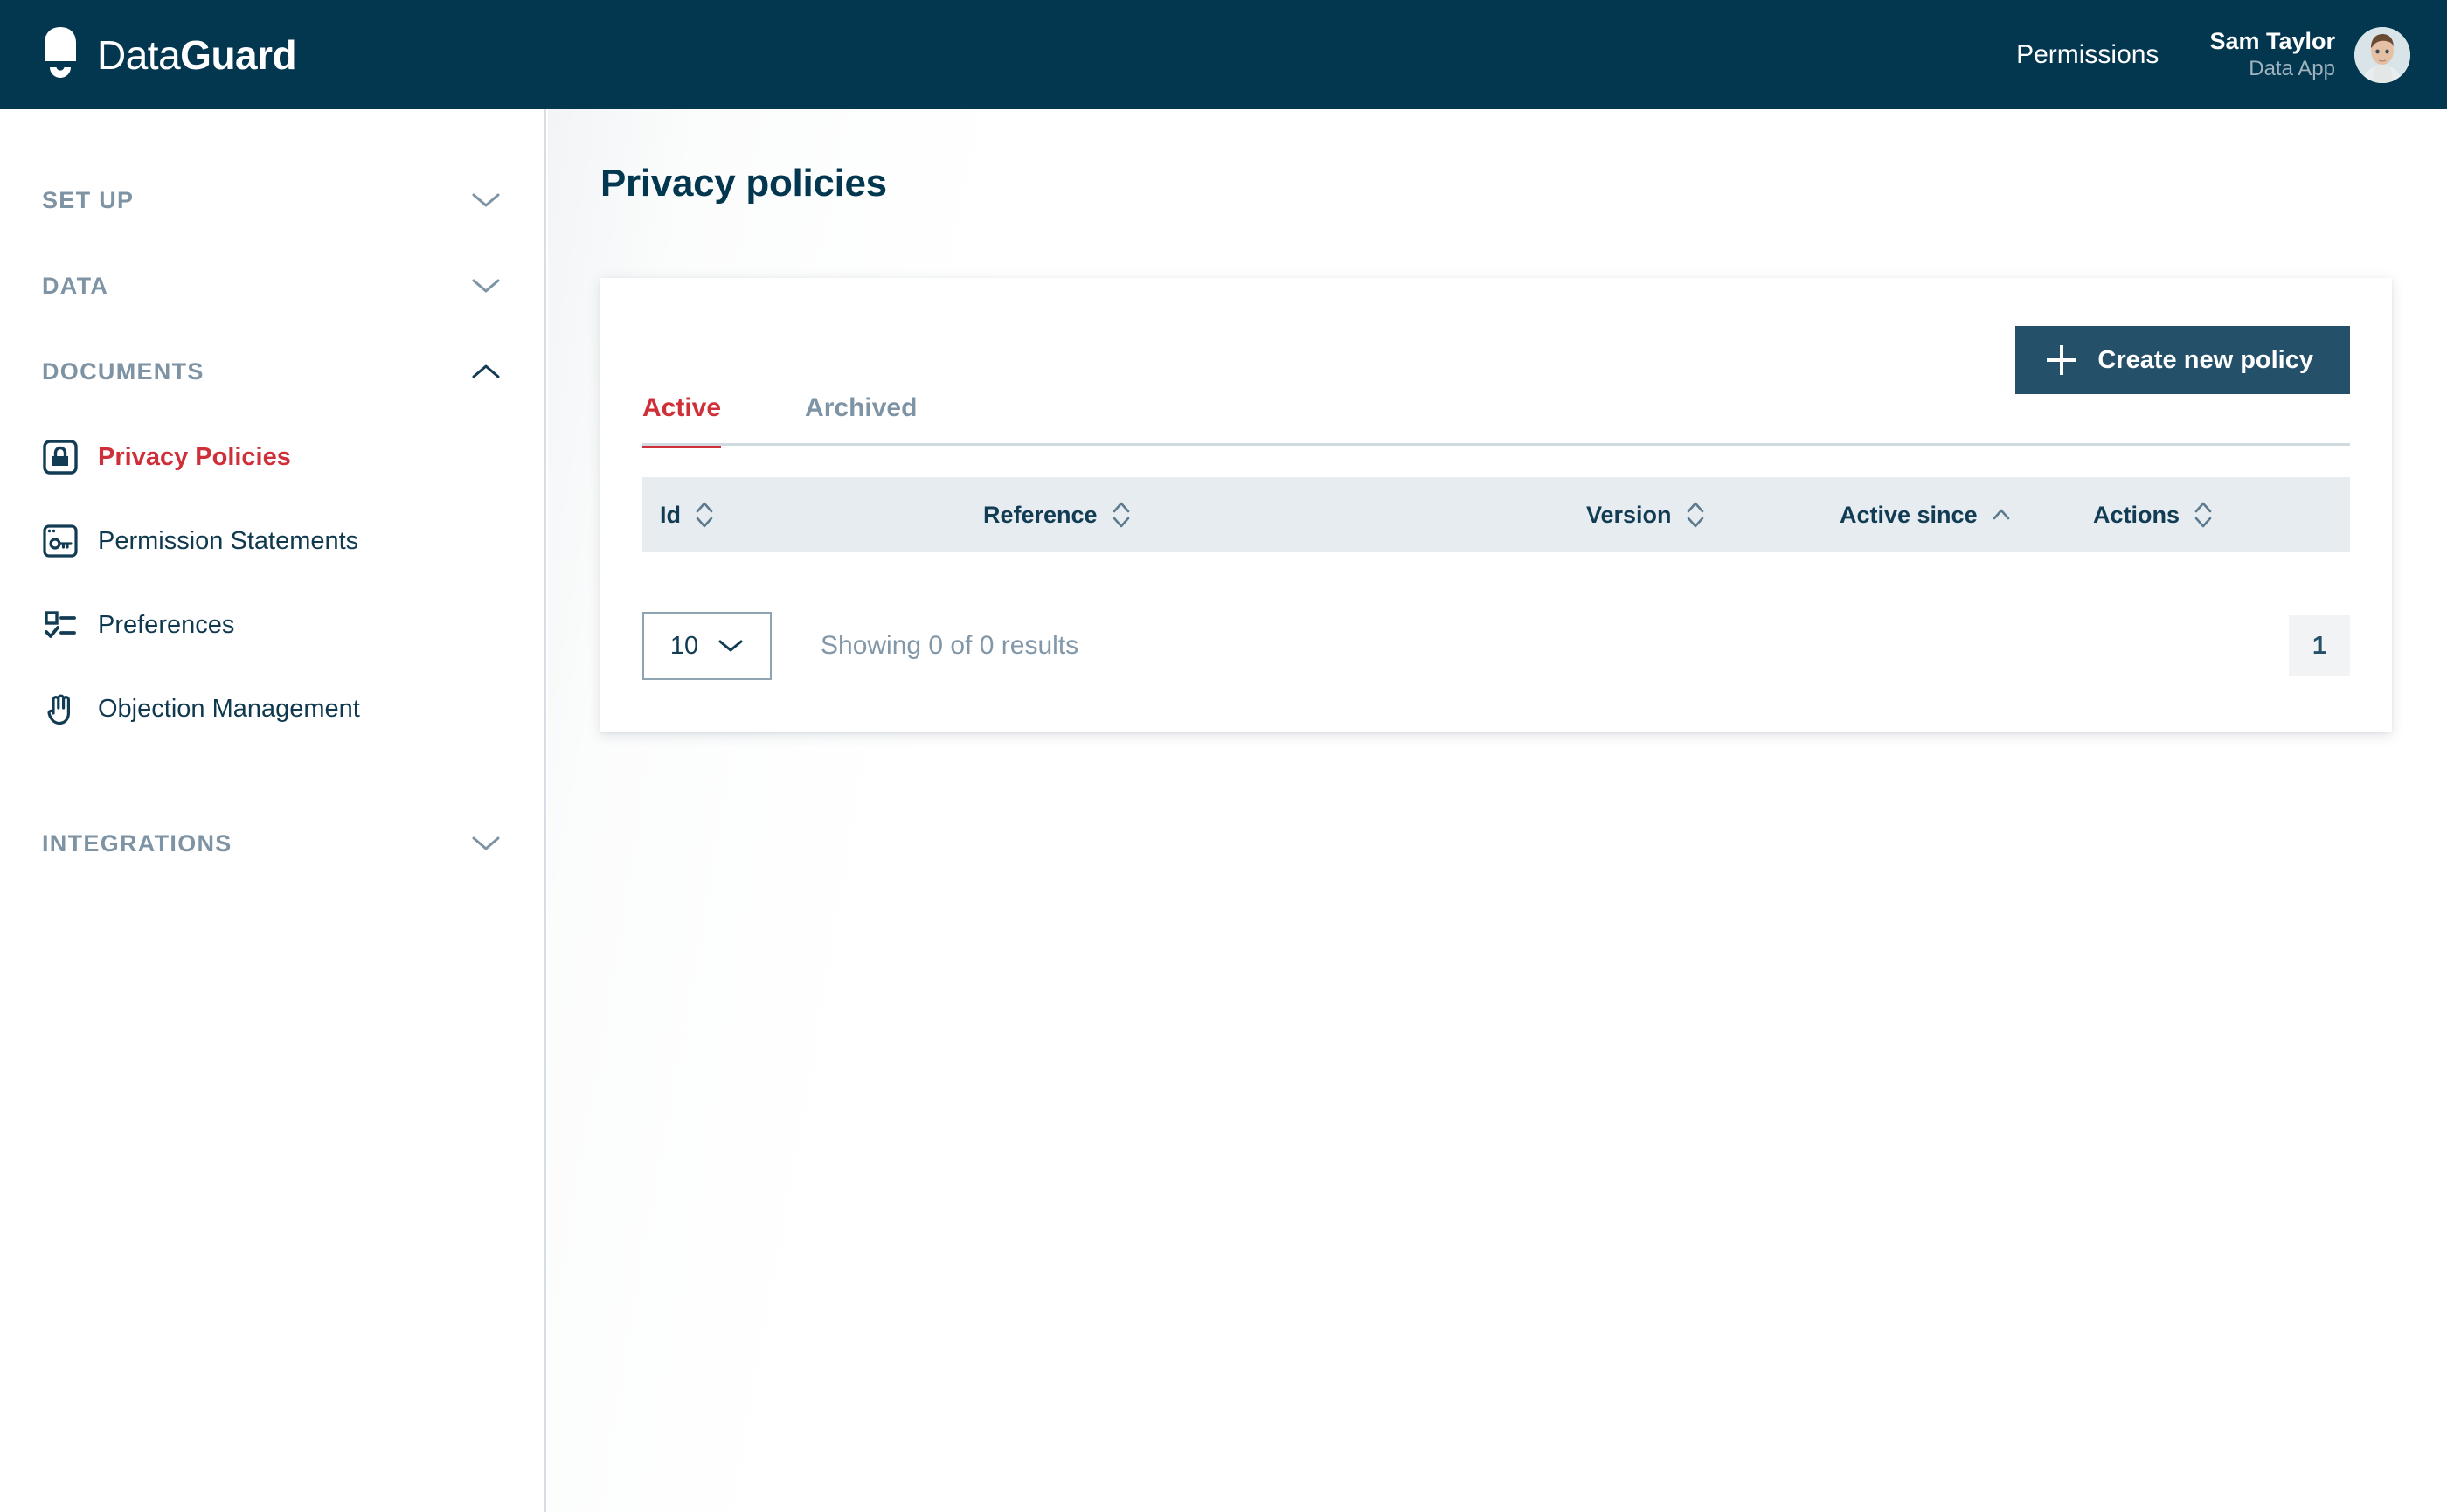 Image resolution: width=2447 pixels, height=1512 pixels. Describe the element at coordinates (272, 371) in the screenshot. I see `sidebar-section-documents: DOCUMENTS` at that location.